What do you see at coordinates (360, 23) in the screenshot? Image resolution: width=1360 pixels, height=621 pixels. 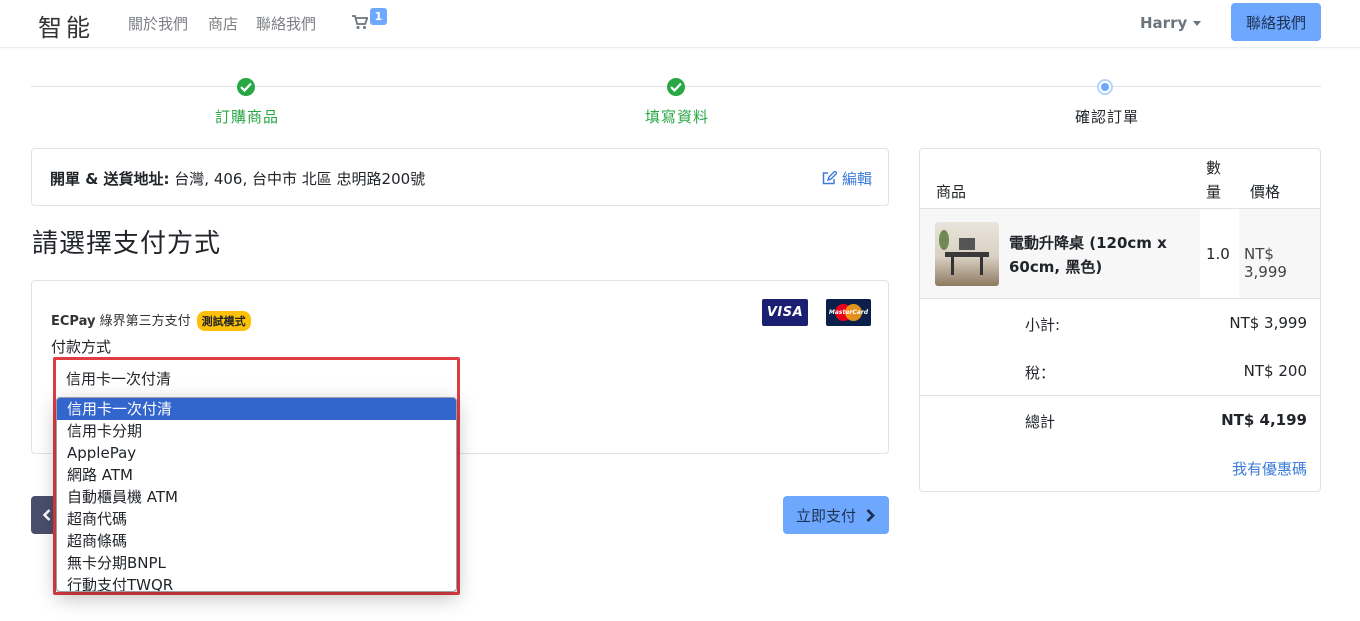 I see `cart-icon` at bounding box center [360, 23].